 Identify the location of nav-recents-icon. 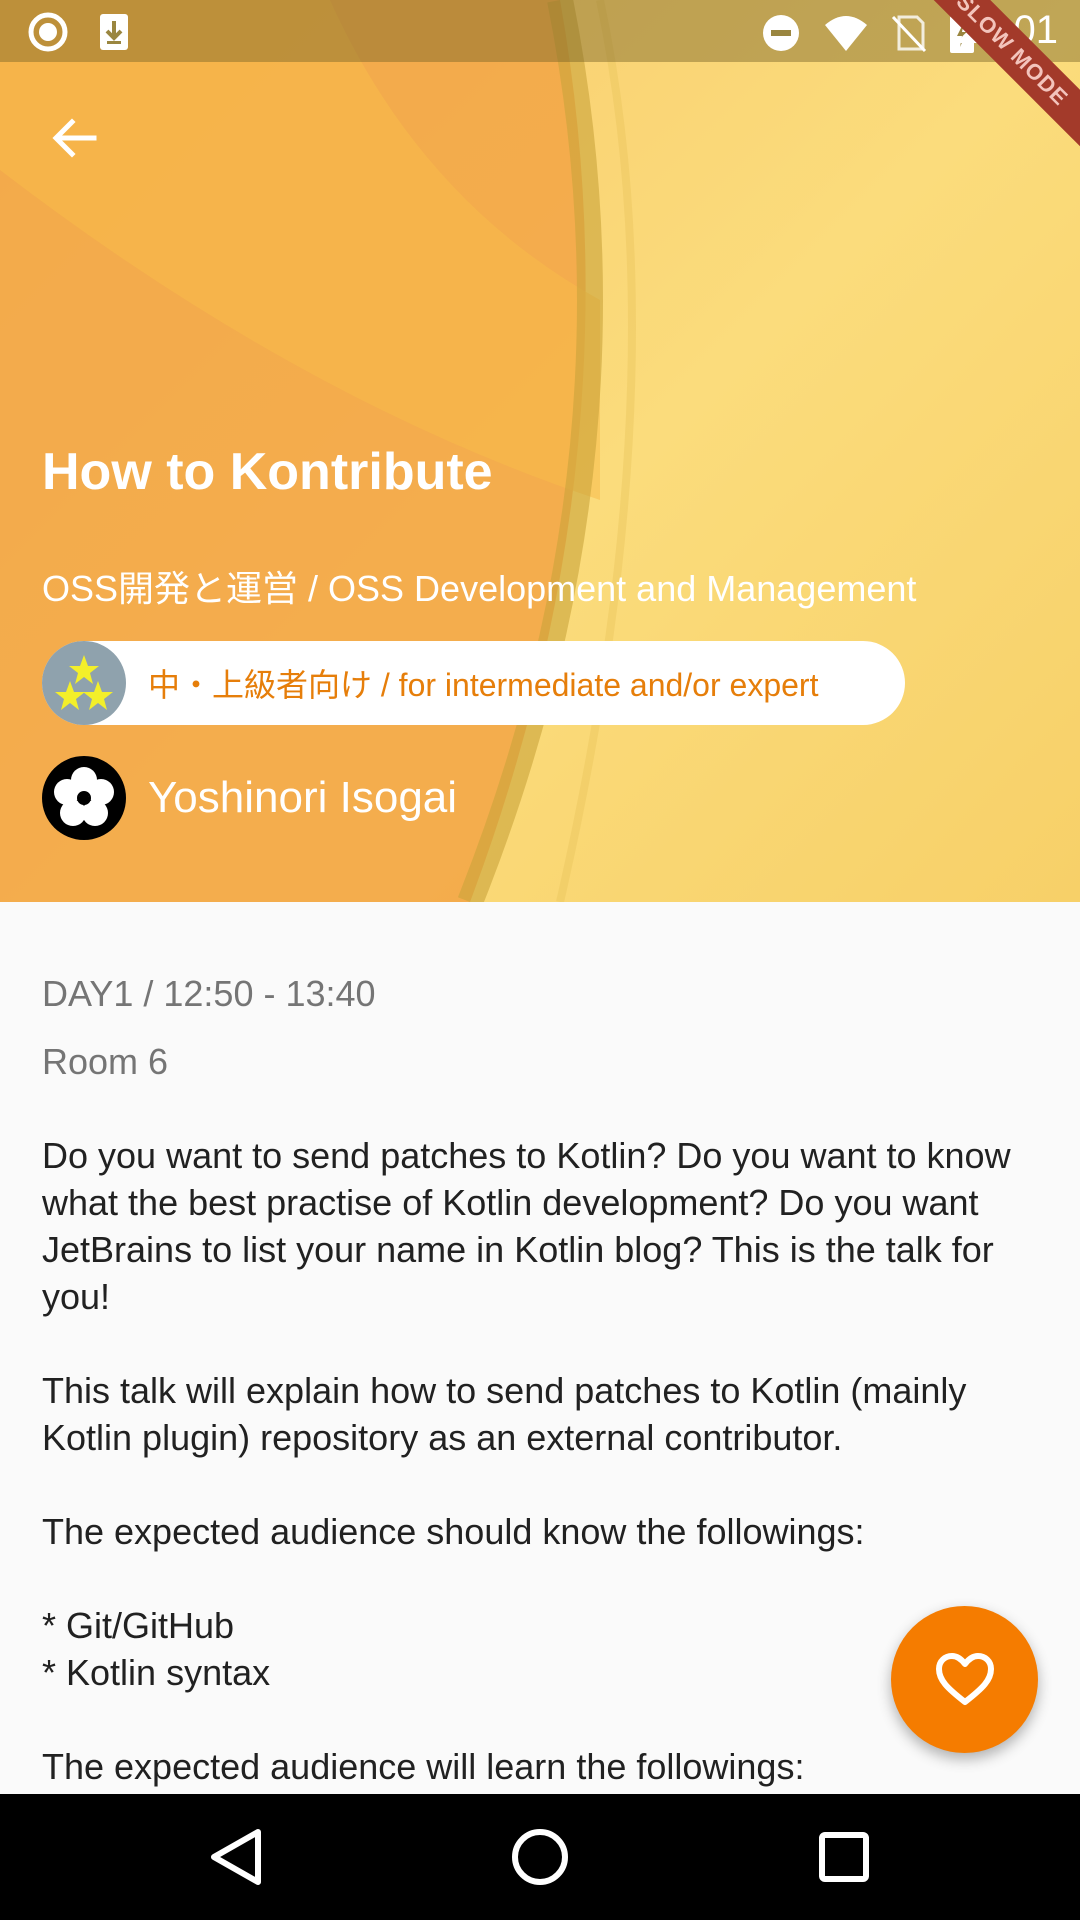
(844, 1857).